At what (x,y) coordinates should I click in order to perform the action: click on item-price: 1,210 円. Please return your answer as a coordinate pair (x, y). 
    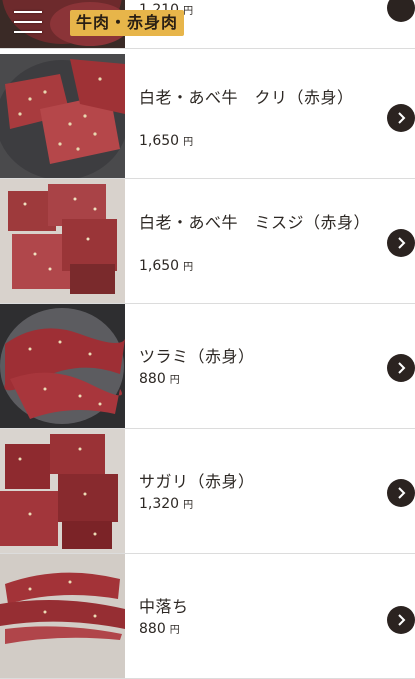
    Looking at the image, I should click on (166, 10).